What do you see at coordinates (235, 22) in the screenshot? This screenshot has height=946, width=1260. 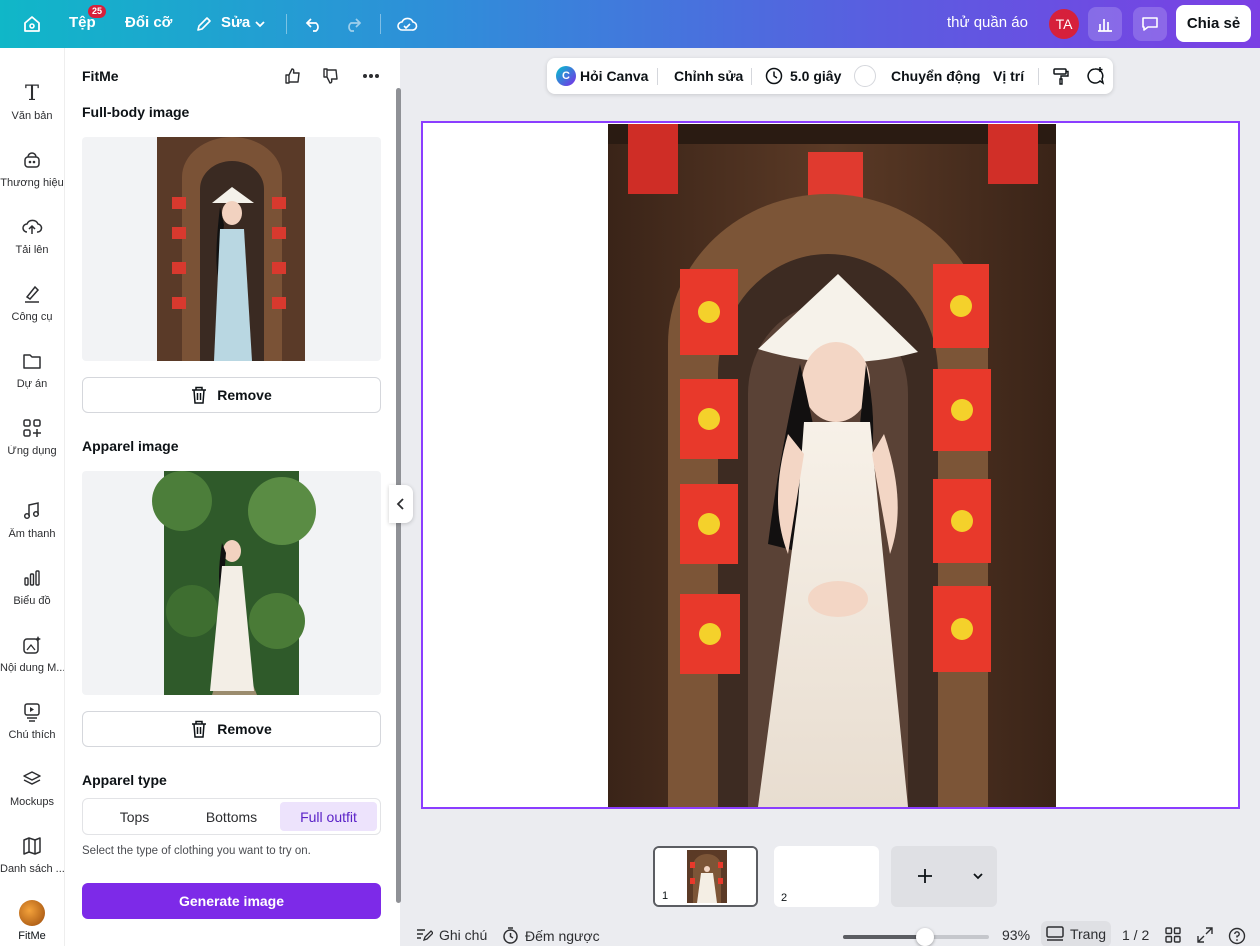 I see `edit-mode-menu: Sửa` at bounding box center [235, 22].